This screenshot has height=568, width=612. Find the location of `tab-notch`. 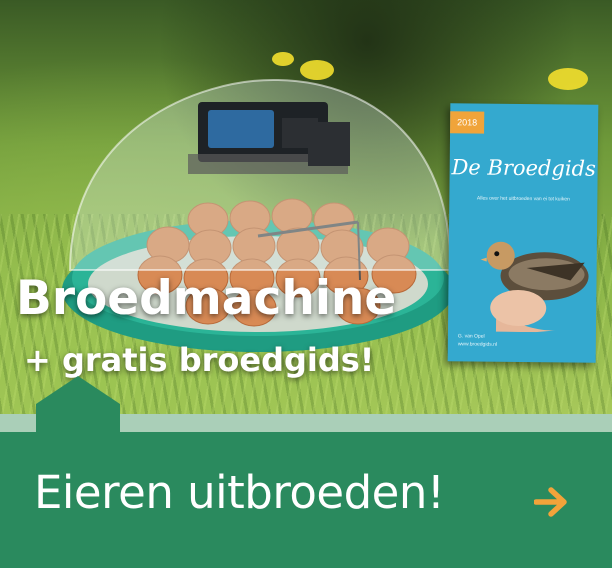

tab-notch is located at coordinates (78, 404).